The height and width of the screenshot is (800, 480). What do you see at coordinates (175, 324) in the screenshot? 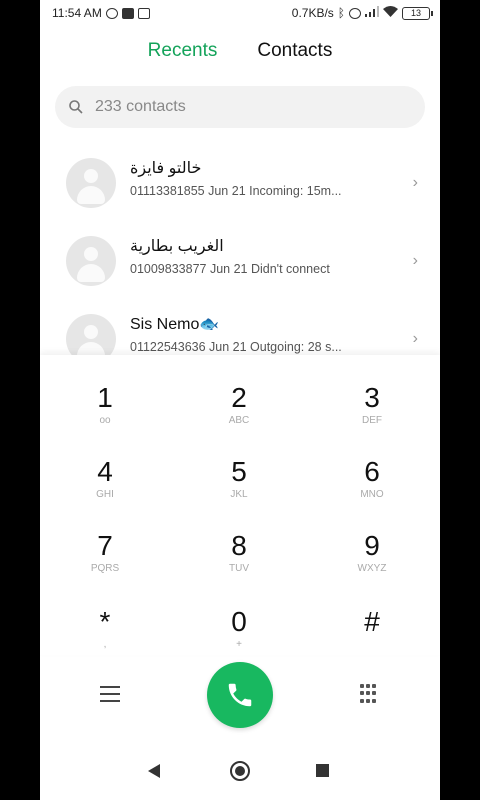
I see `contact-name: Sis Nemo🐟` at bounding box center [175, 324].